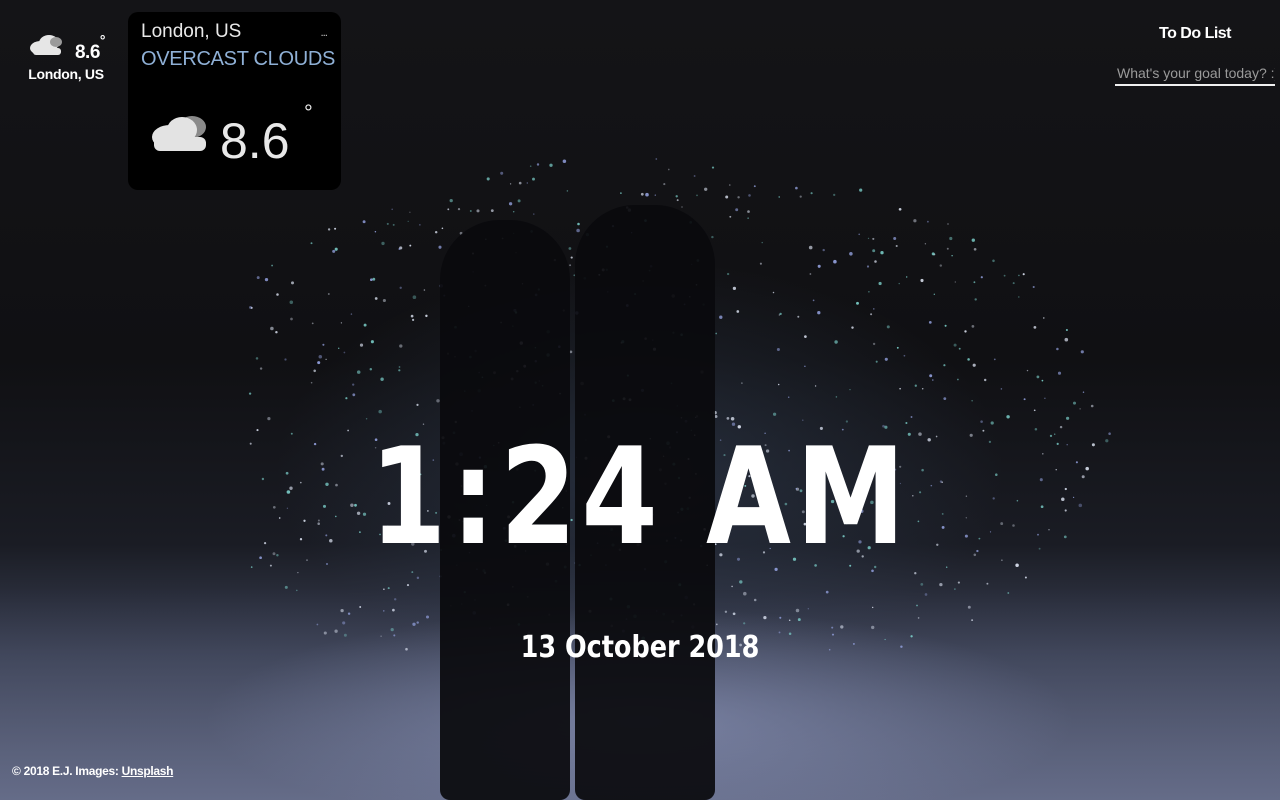 The image size is (1280, 800). Describe the element at coordinates (640, 647) in the screenshot. I see `clock-date: 13 October 2018` at that location.